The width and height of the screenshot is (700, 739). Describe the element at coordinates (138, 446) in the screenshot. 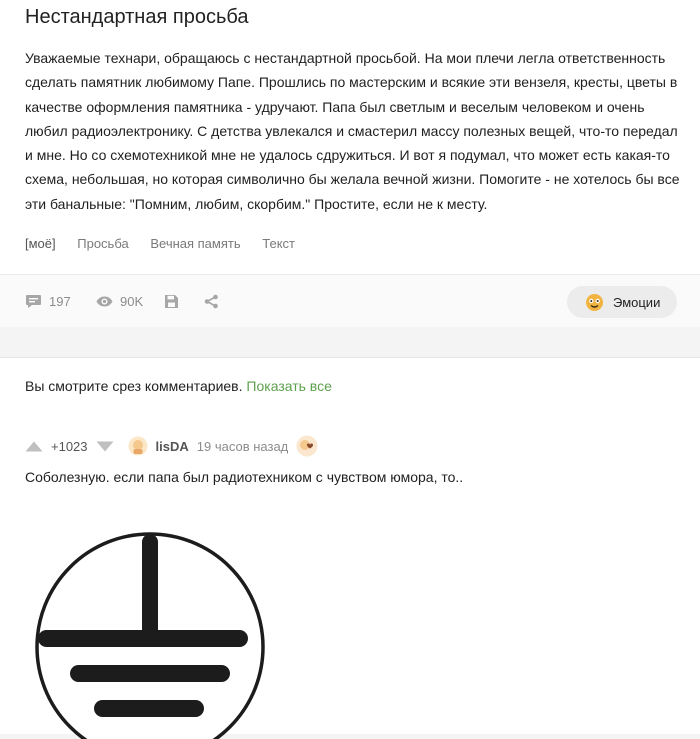

I see `avatar-icon` at that location.